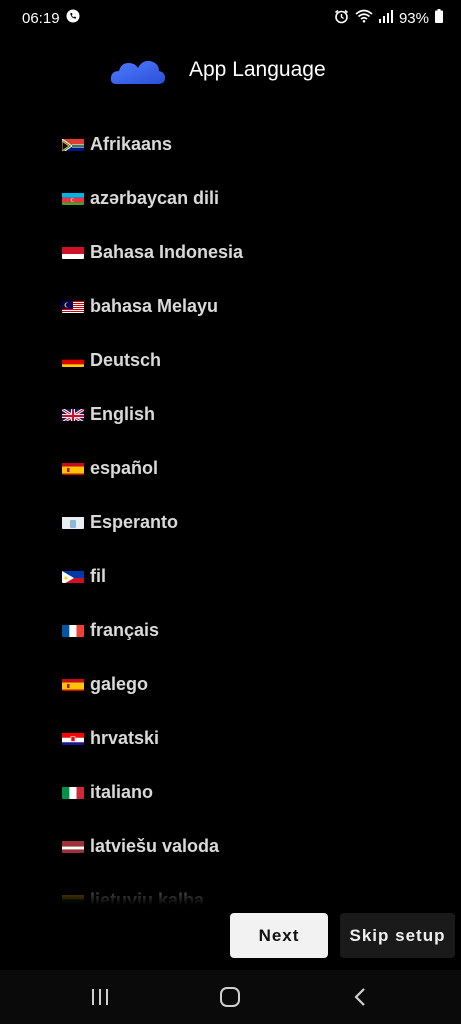  What do you see at coordinates (73, 306) in the screenshot?
I see `flag-my-icon` at bounding box center [73, 306].